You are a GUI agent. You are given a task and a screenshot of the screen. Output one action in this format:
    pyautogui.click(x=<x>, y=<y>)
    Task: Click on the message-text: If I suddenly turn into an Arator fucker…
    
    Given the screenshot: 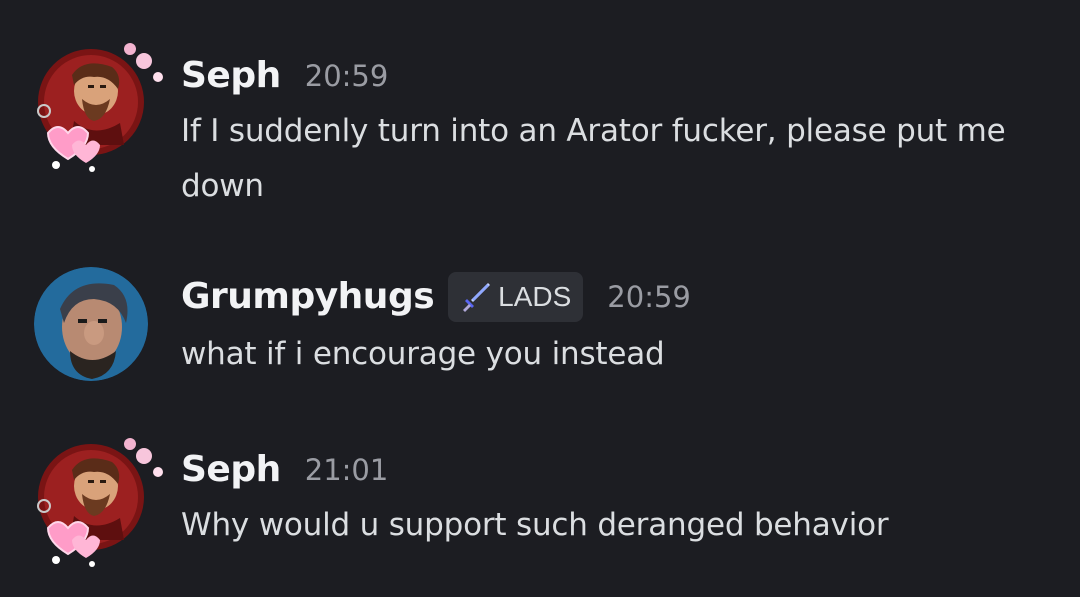 What is the action you would take?
    pyautogui.click(x=593, y=158)
    